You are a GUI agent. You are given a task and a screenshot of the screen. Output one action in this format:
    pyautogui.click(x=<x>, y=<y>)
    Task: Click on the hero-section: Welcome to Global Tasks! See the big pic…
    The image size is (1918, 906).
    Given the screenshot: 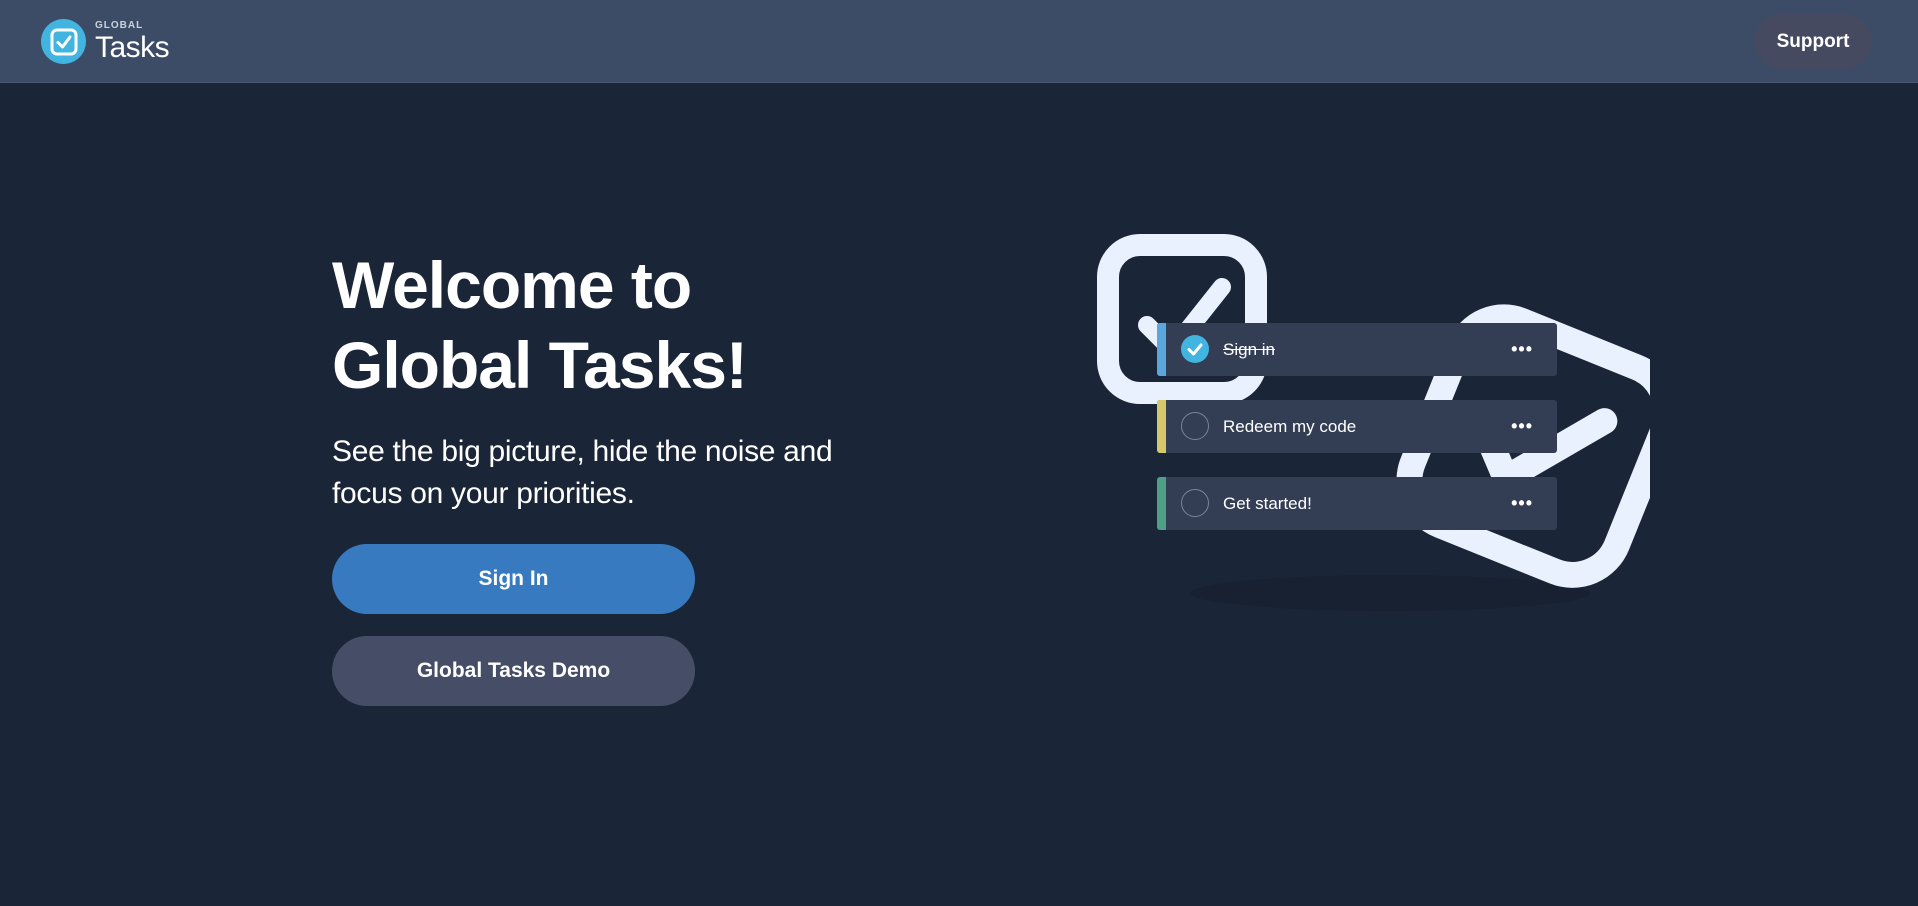 What is the action you would take?
    pyautogui.click(x=632, y=380)
    